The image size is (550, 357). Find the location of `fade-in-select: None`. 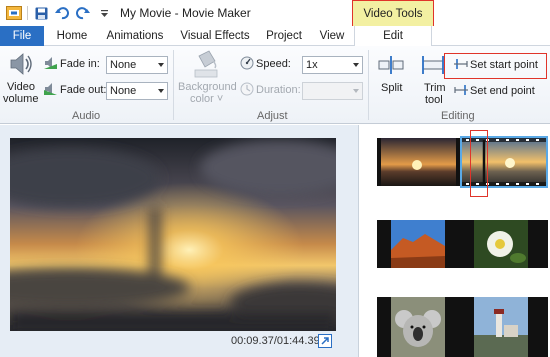

fade-in-select: None is located at coordinates (137, 65).